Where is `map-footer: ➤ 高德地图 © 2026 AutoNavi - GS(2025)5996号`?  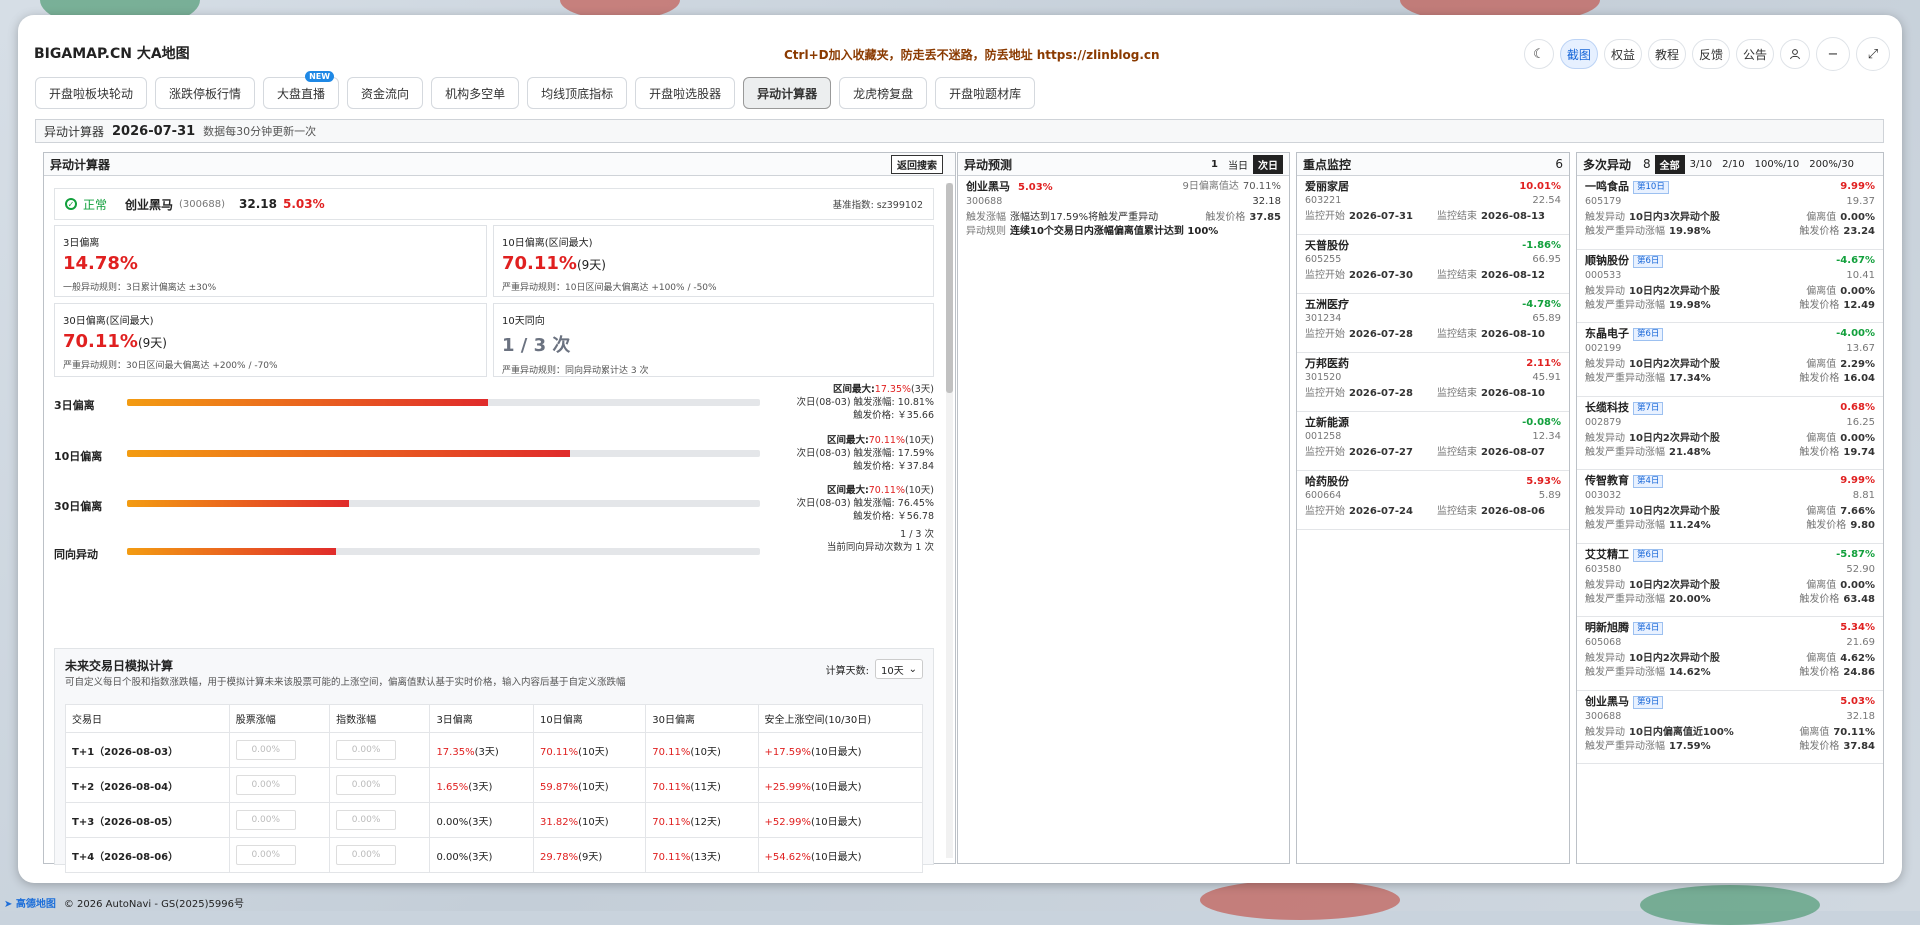 map-footer: ➤ 高德地图 © 2026 AutoNavi - GS(2025)5996号 is located at coordinates (122, 902).